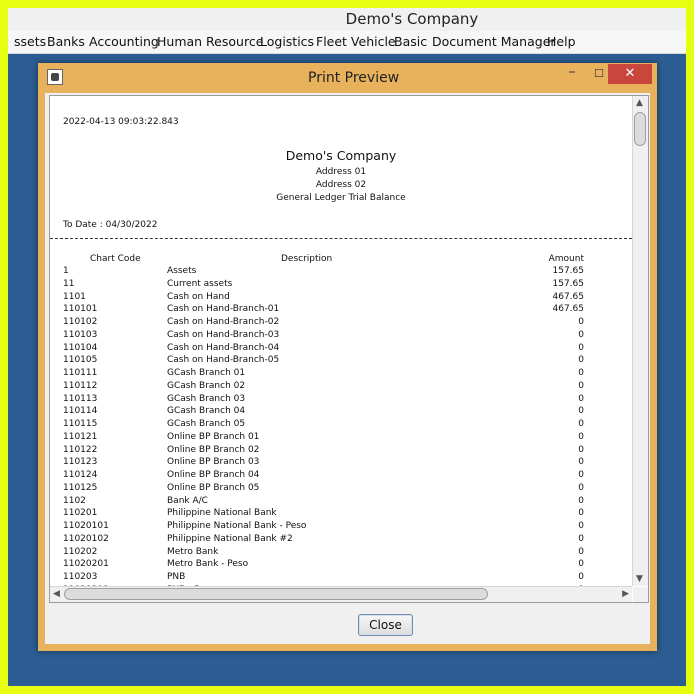 The height and width of the screenshot is (694, 694). What do you see at coordinates (223, 309) in the screenshot?
I see `row-description: Cash on Hand-Branch-01` at bounding box center [223, 309].